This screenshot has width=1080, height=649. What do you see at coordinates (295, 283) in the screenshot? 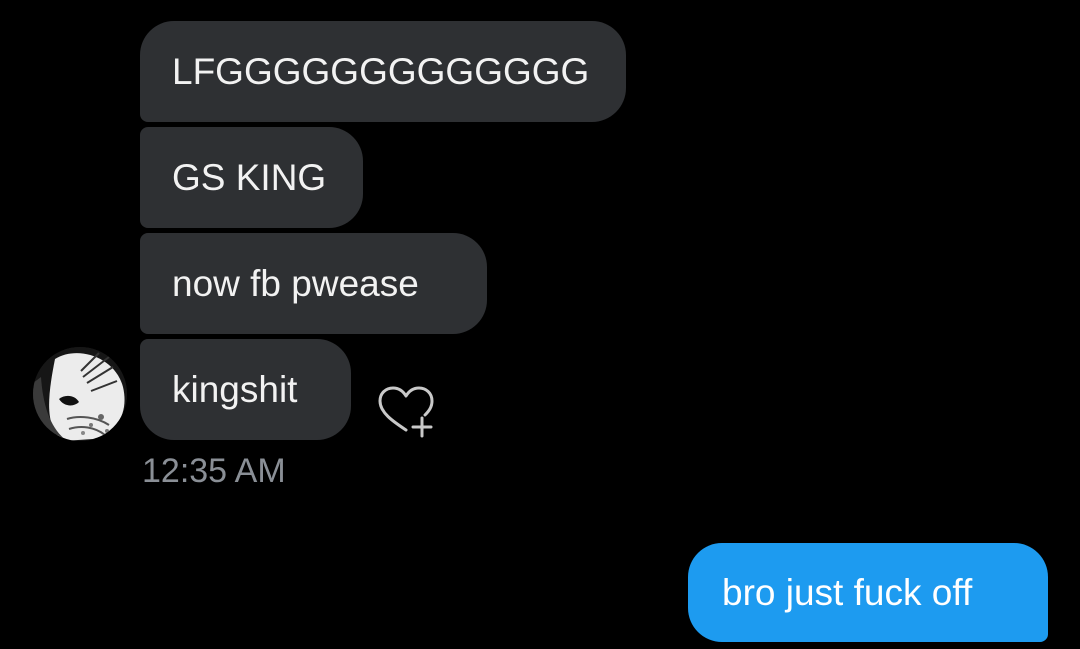
I see `message-text: now fb pwease` at bounding box center [295, 283].